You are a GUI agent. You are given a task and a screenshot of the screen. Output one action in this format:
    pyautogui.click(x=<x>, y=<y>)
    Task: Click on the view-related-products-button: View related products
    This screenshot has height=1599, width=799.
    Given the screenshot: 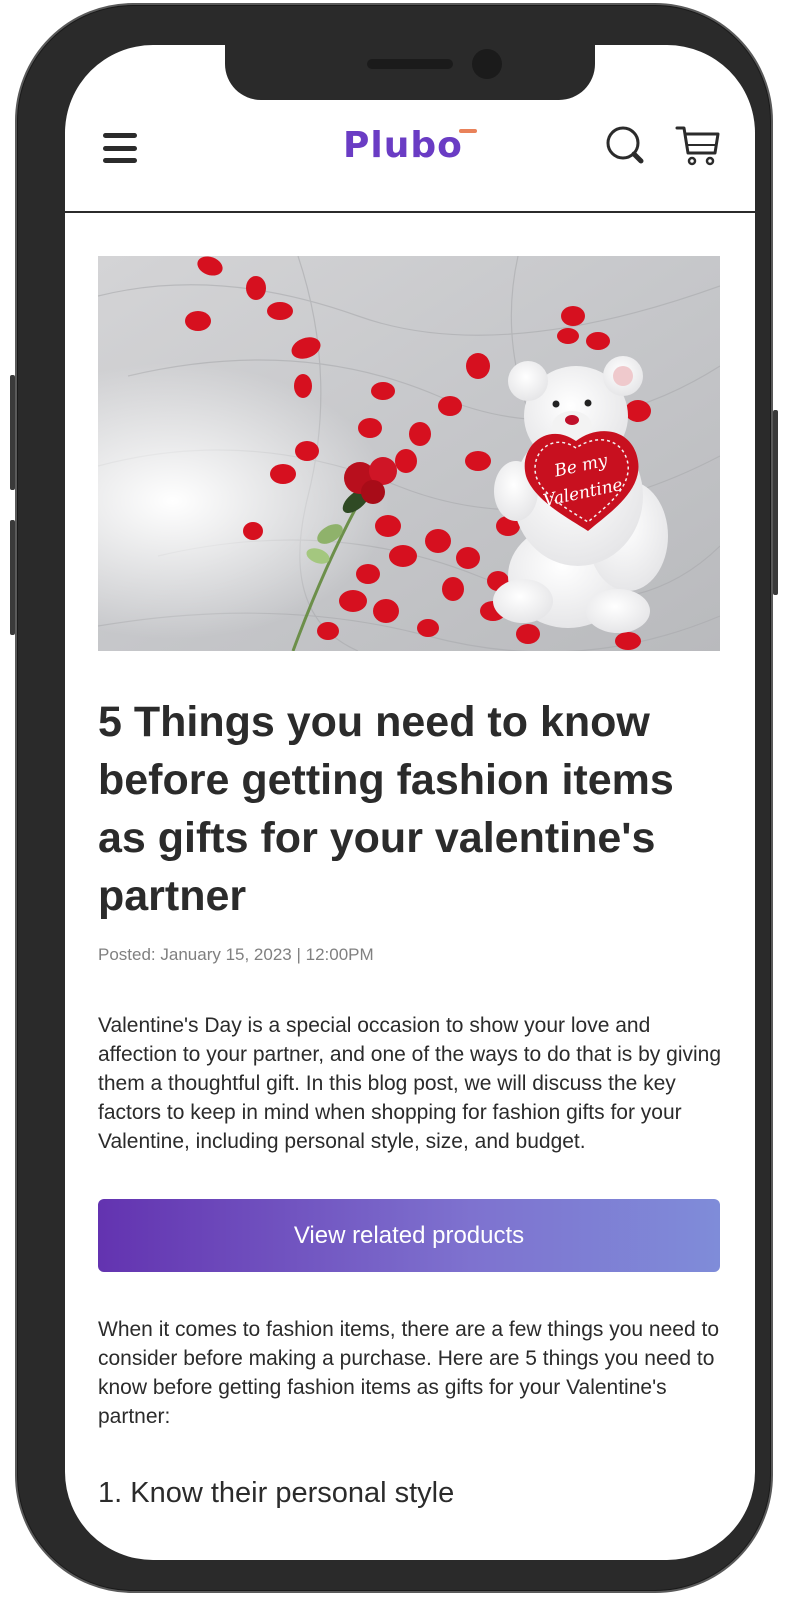 What is the action you would take?
    pyautogui.click(x=409, y=1235)
    